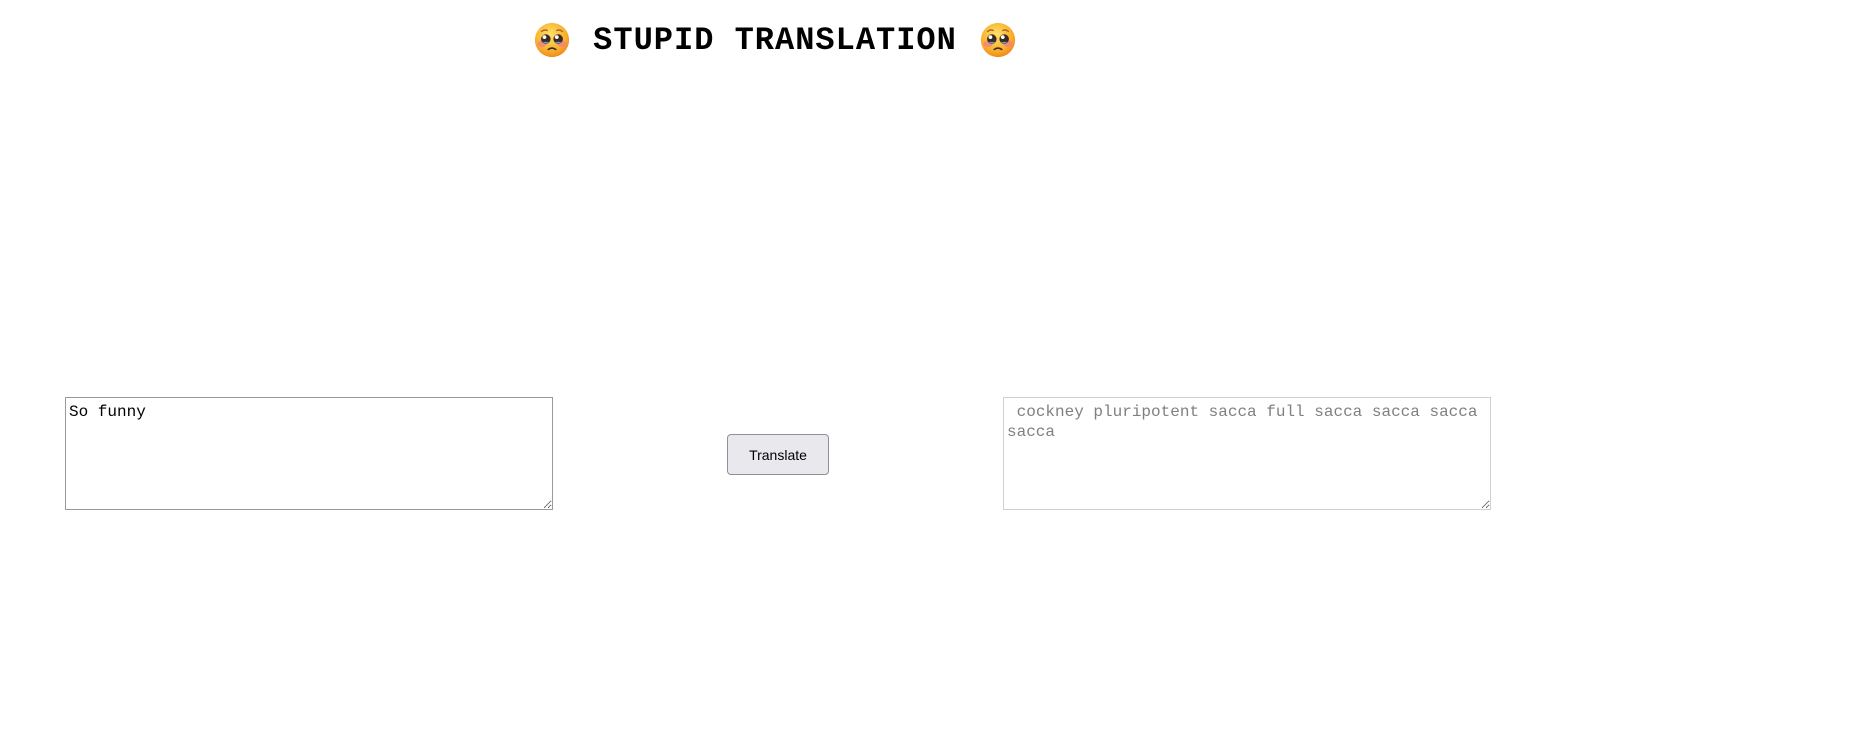 The image size is (1862, 747). Describe the element at coordinates (309, 453) in the screenshot. I see `source-text-input: So funny` at that location.